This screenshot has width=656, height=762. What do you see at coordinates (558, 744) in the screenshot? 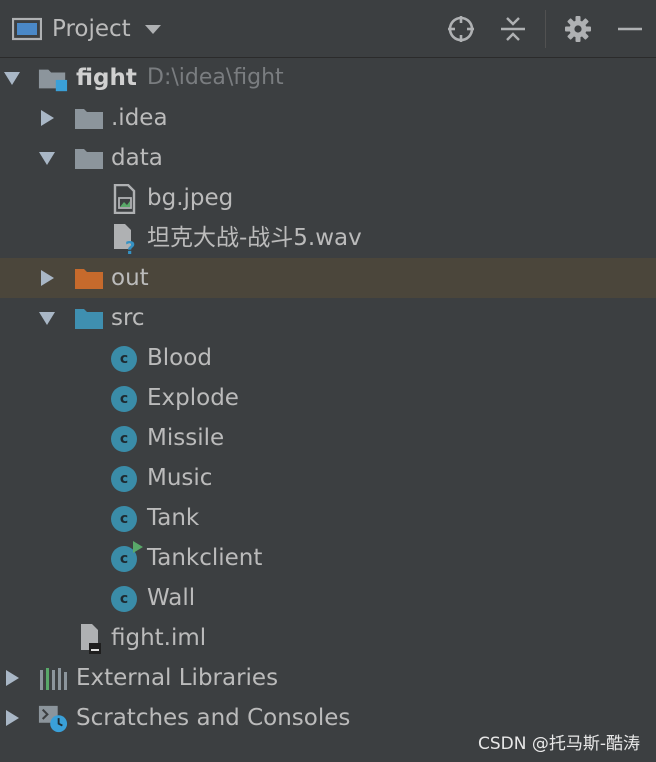
I see `watermark: CSDN @托马斯-酷涛` at bounding box center [558, 744].